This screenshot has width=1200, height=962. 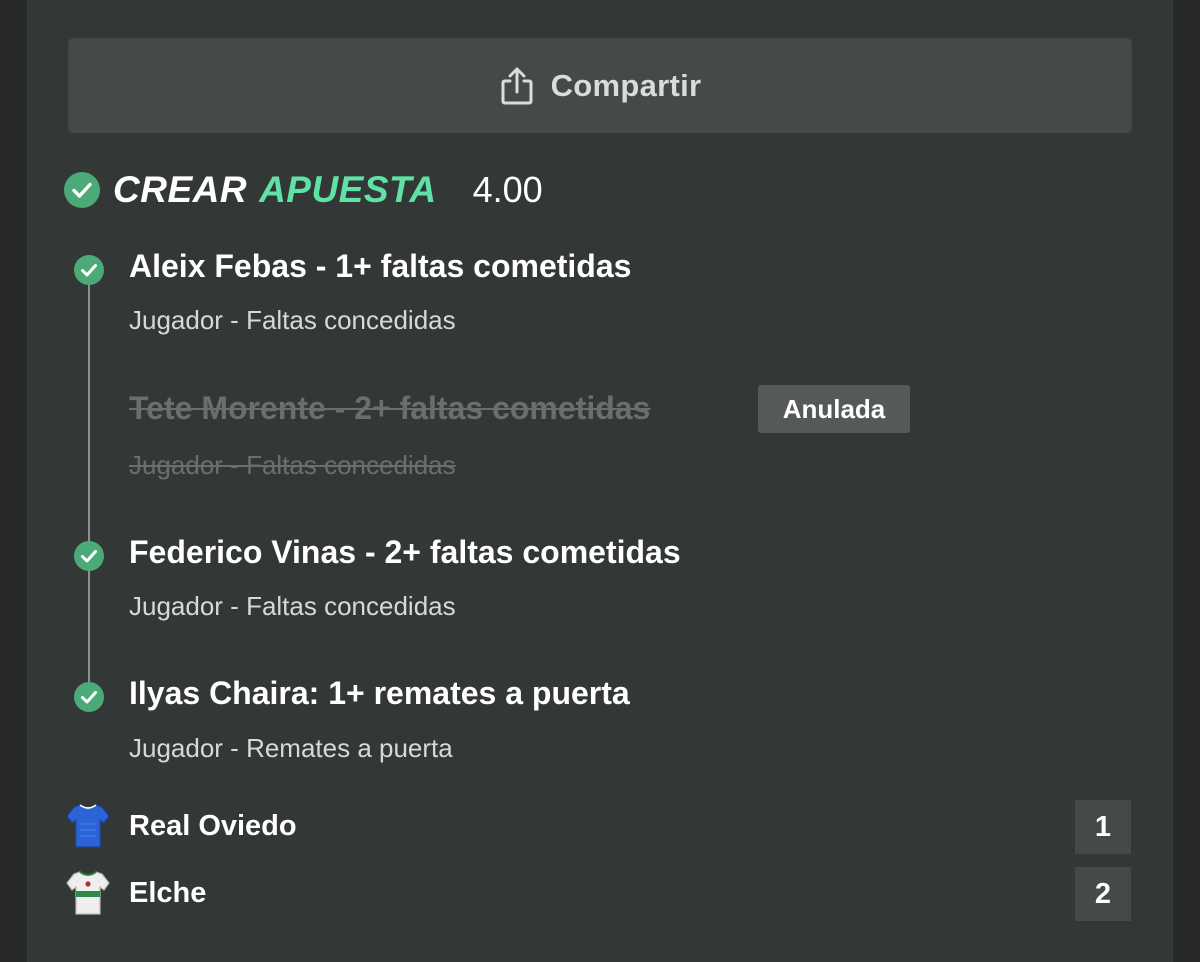 What do you see at coordinates (168, 893) in the screenshot?
I see `team-name: Elche` at bounding box center [168, 893].